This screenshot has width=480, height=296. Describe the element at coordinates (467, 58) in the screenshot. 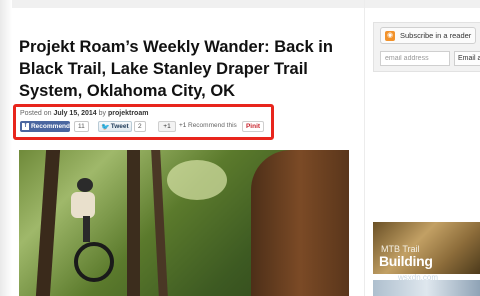

I see `email-submit-button: Email a` at that location.